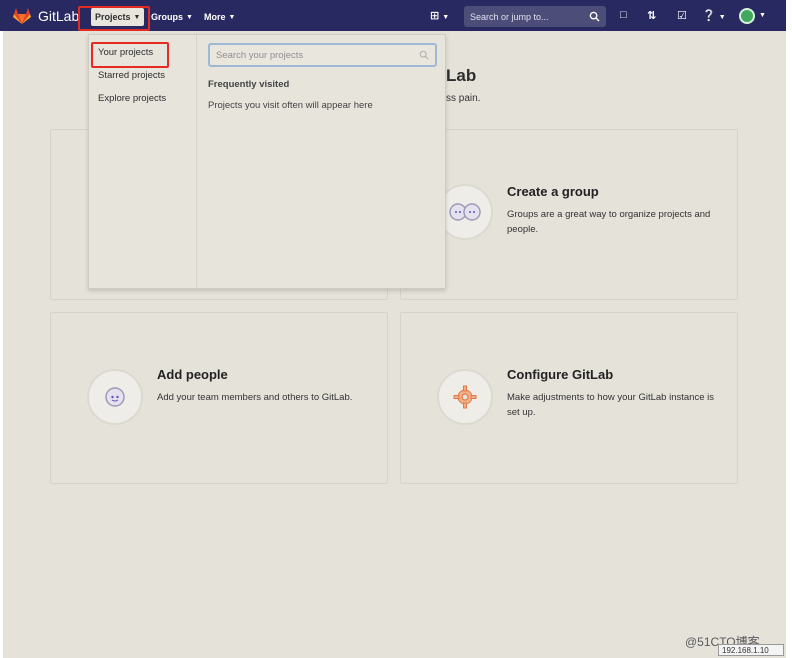 Image resolution: width=792 pixels, height=658 pixels. Describe the element at coordinates (465, 397) in the screenshot. I see `gear-icon` at that location.